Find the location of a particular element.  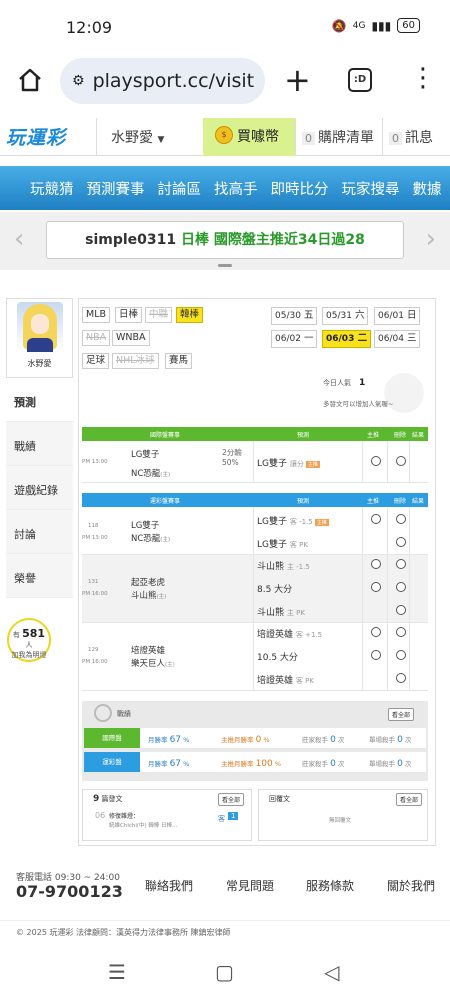

footer-link: 關於我們 is located at coordinates (411, 885).